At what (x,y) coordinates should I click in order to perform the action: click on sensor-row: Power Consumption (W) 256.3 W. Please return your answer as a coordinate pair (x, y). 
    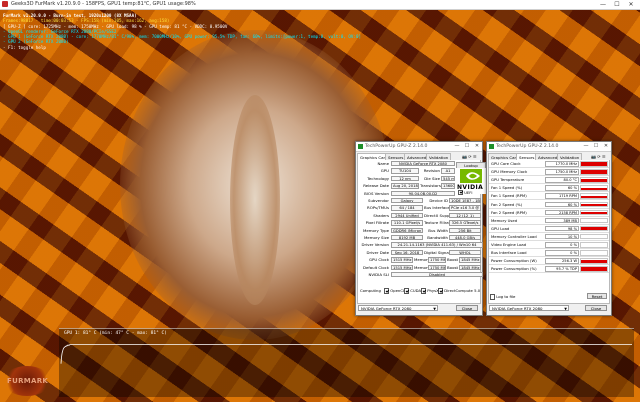
    Looking at the image, I should click on (549, 261).